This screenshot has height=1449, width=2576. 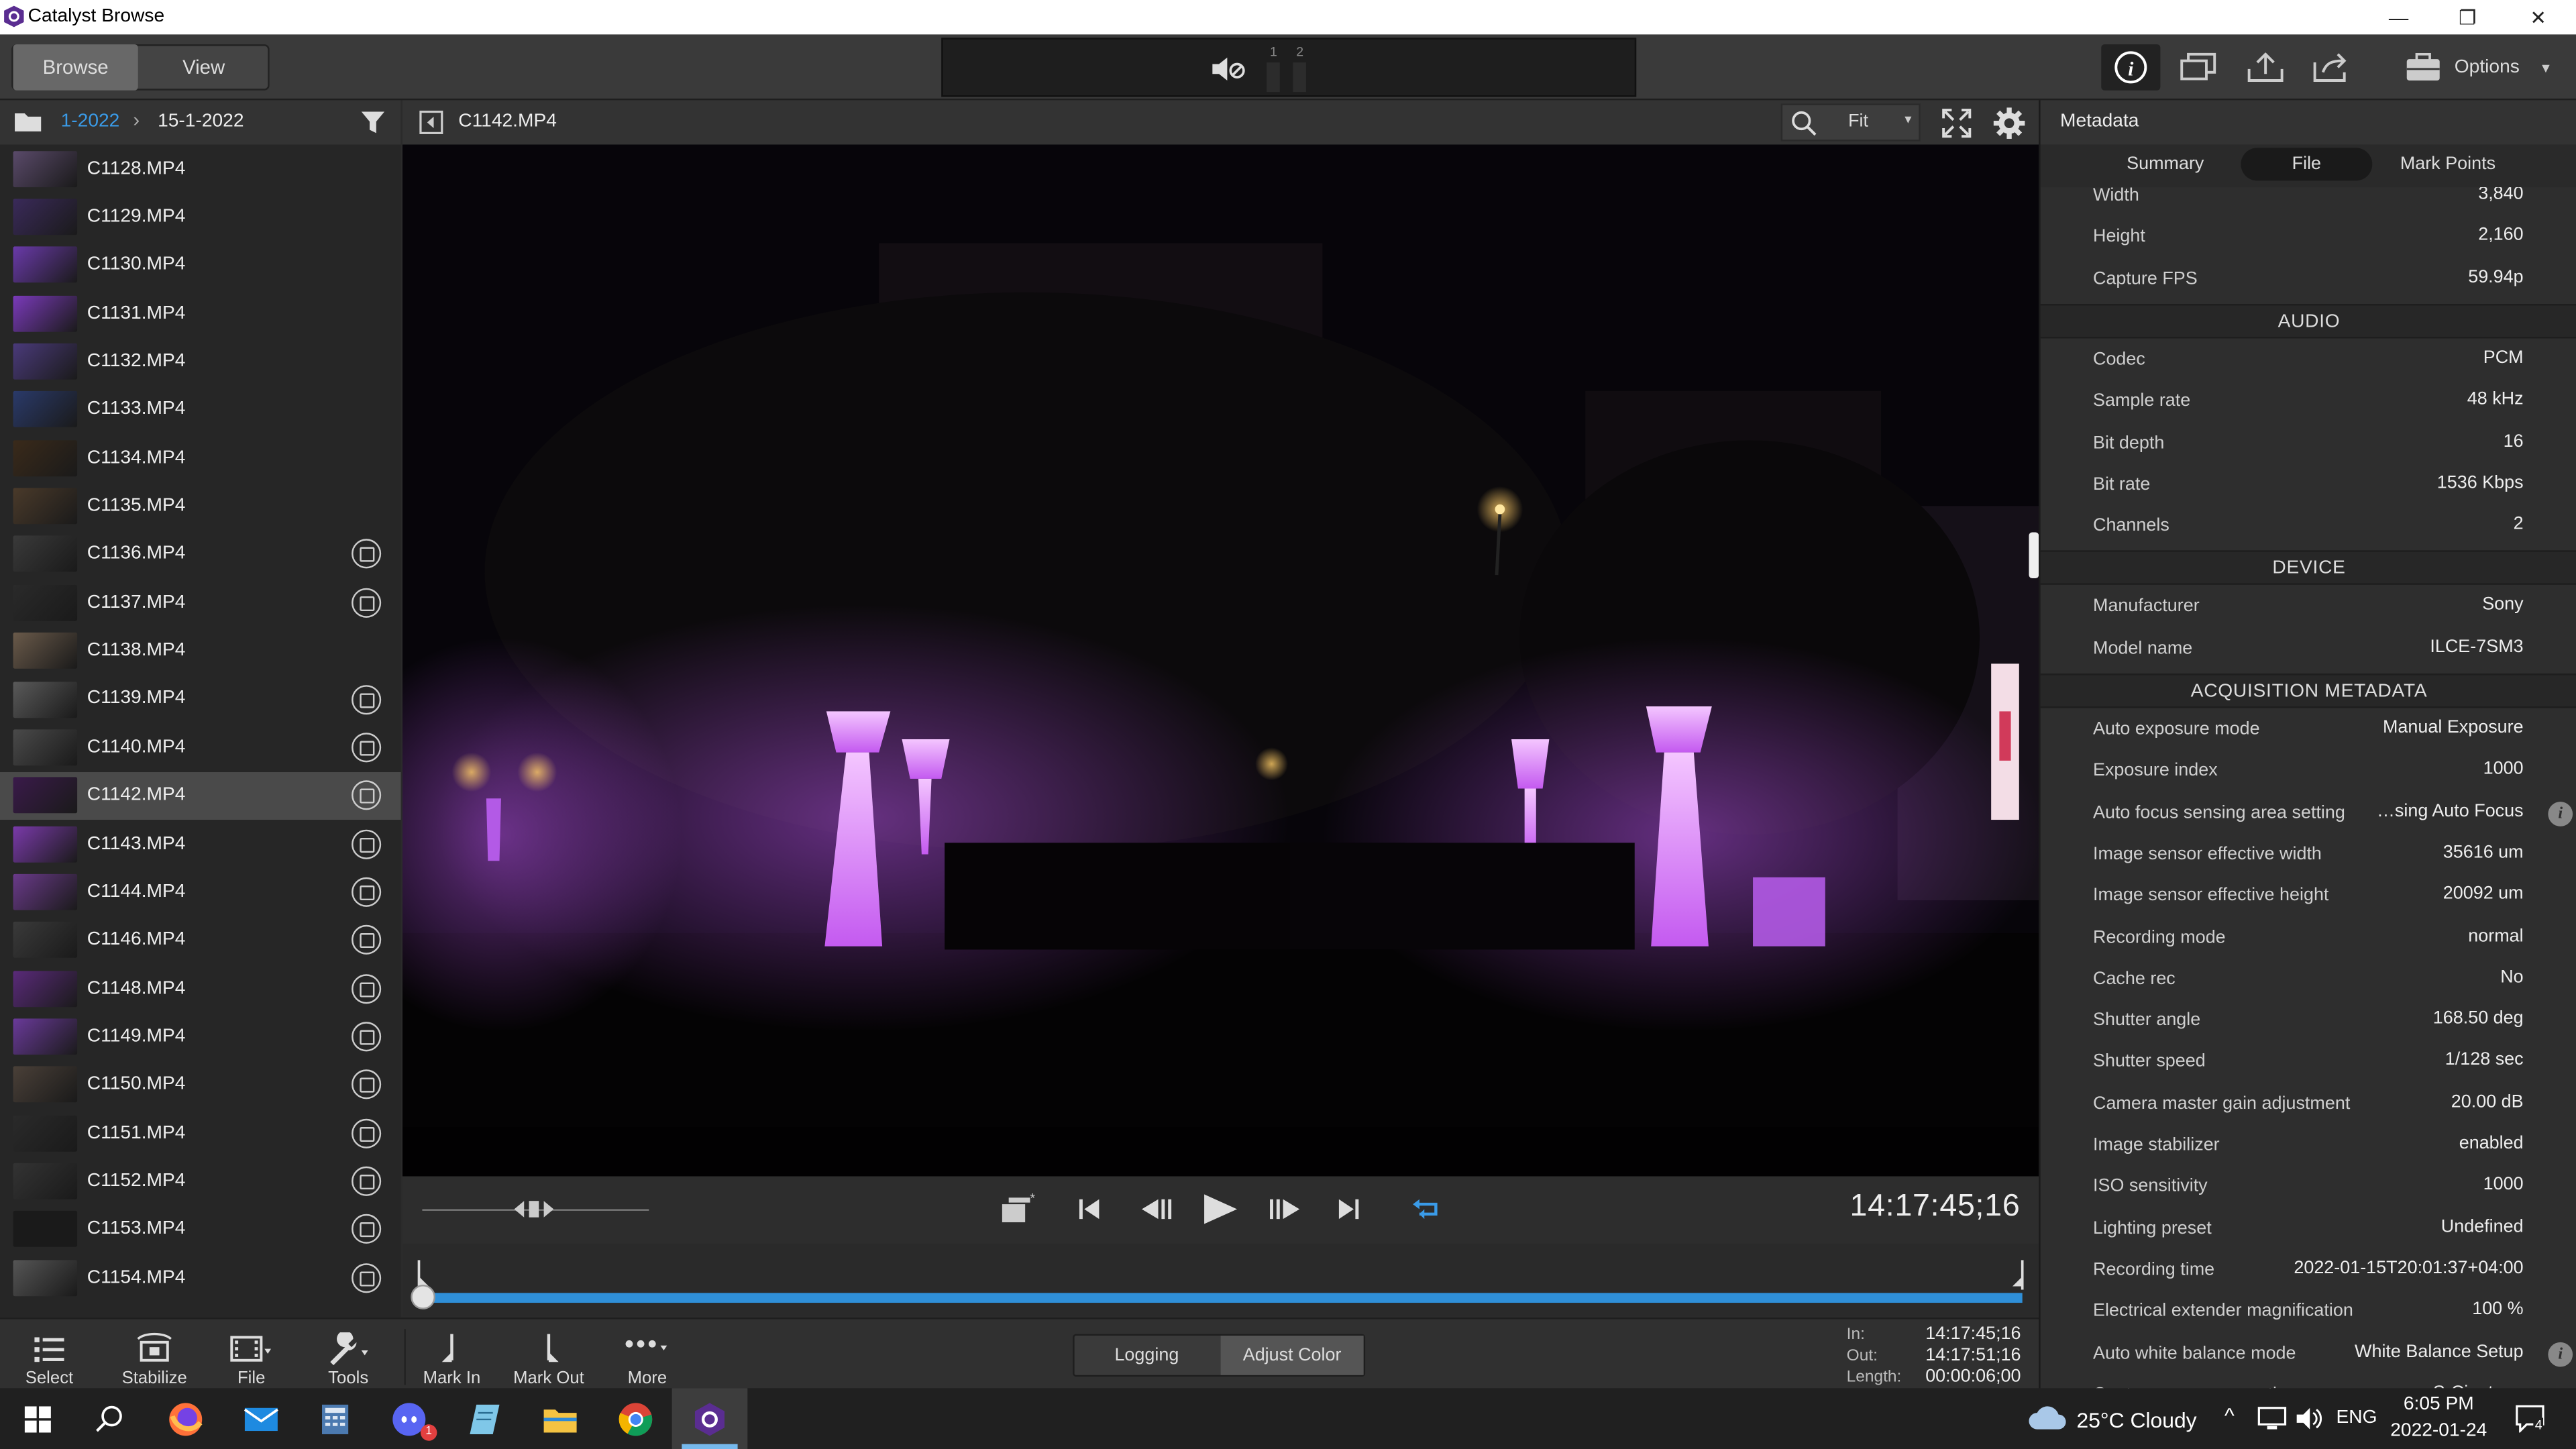 What do you see at coordinates (2047, 1418) in the screenshot?
I see `cloud-icon` at bounding box center [2047, 1418].